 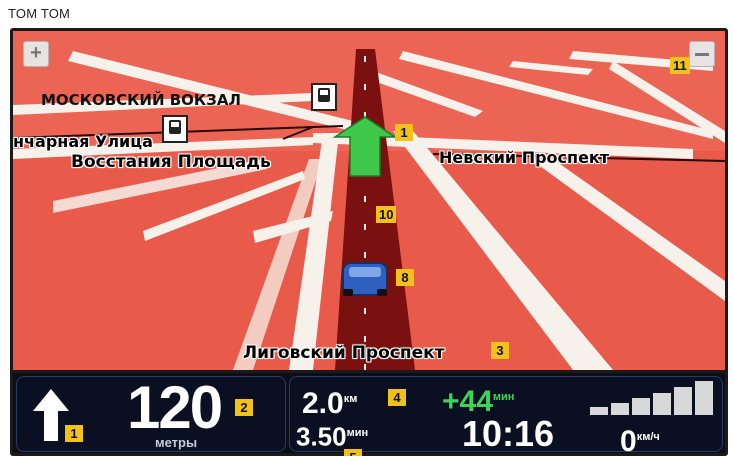 I want to click on remaining-distance-value: 2.0, so click(x=323, y=403).